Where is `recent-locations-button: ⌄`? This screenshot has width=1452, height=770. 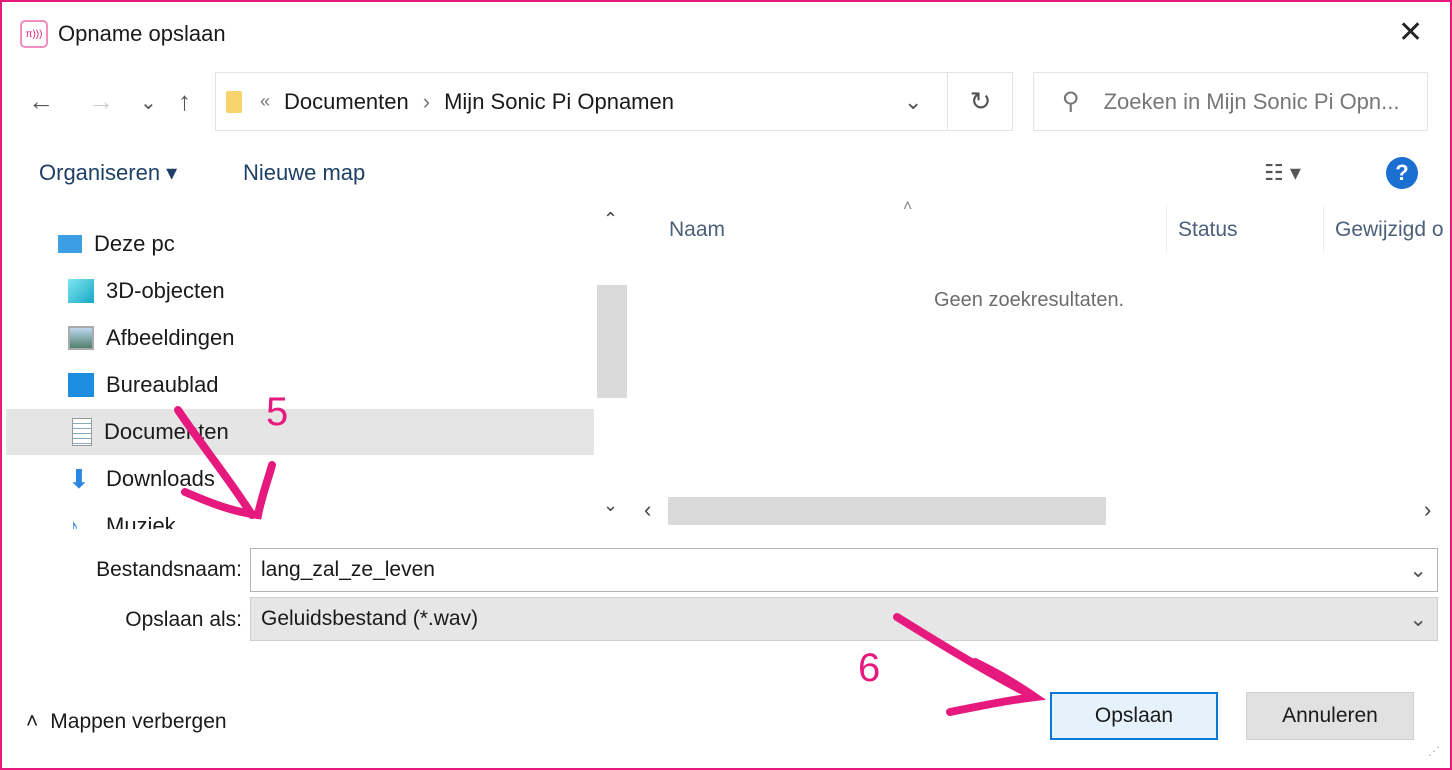 recent-locations-button: ⌄ is located at coordinates (148, 102).